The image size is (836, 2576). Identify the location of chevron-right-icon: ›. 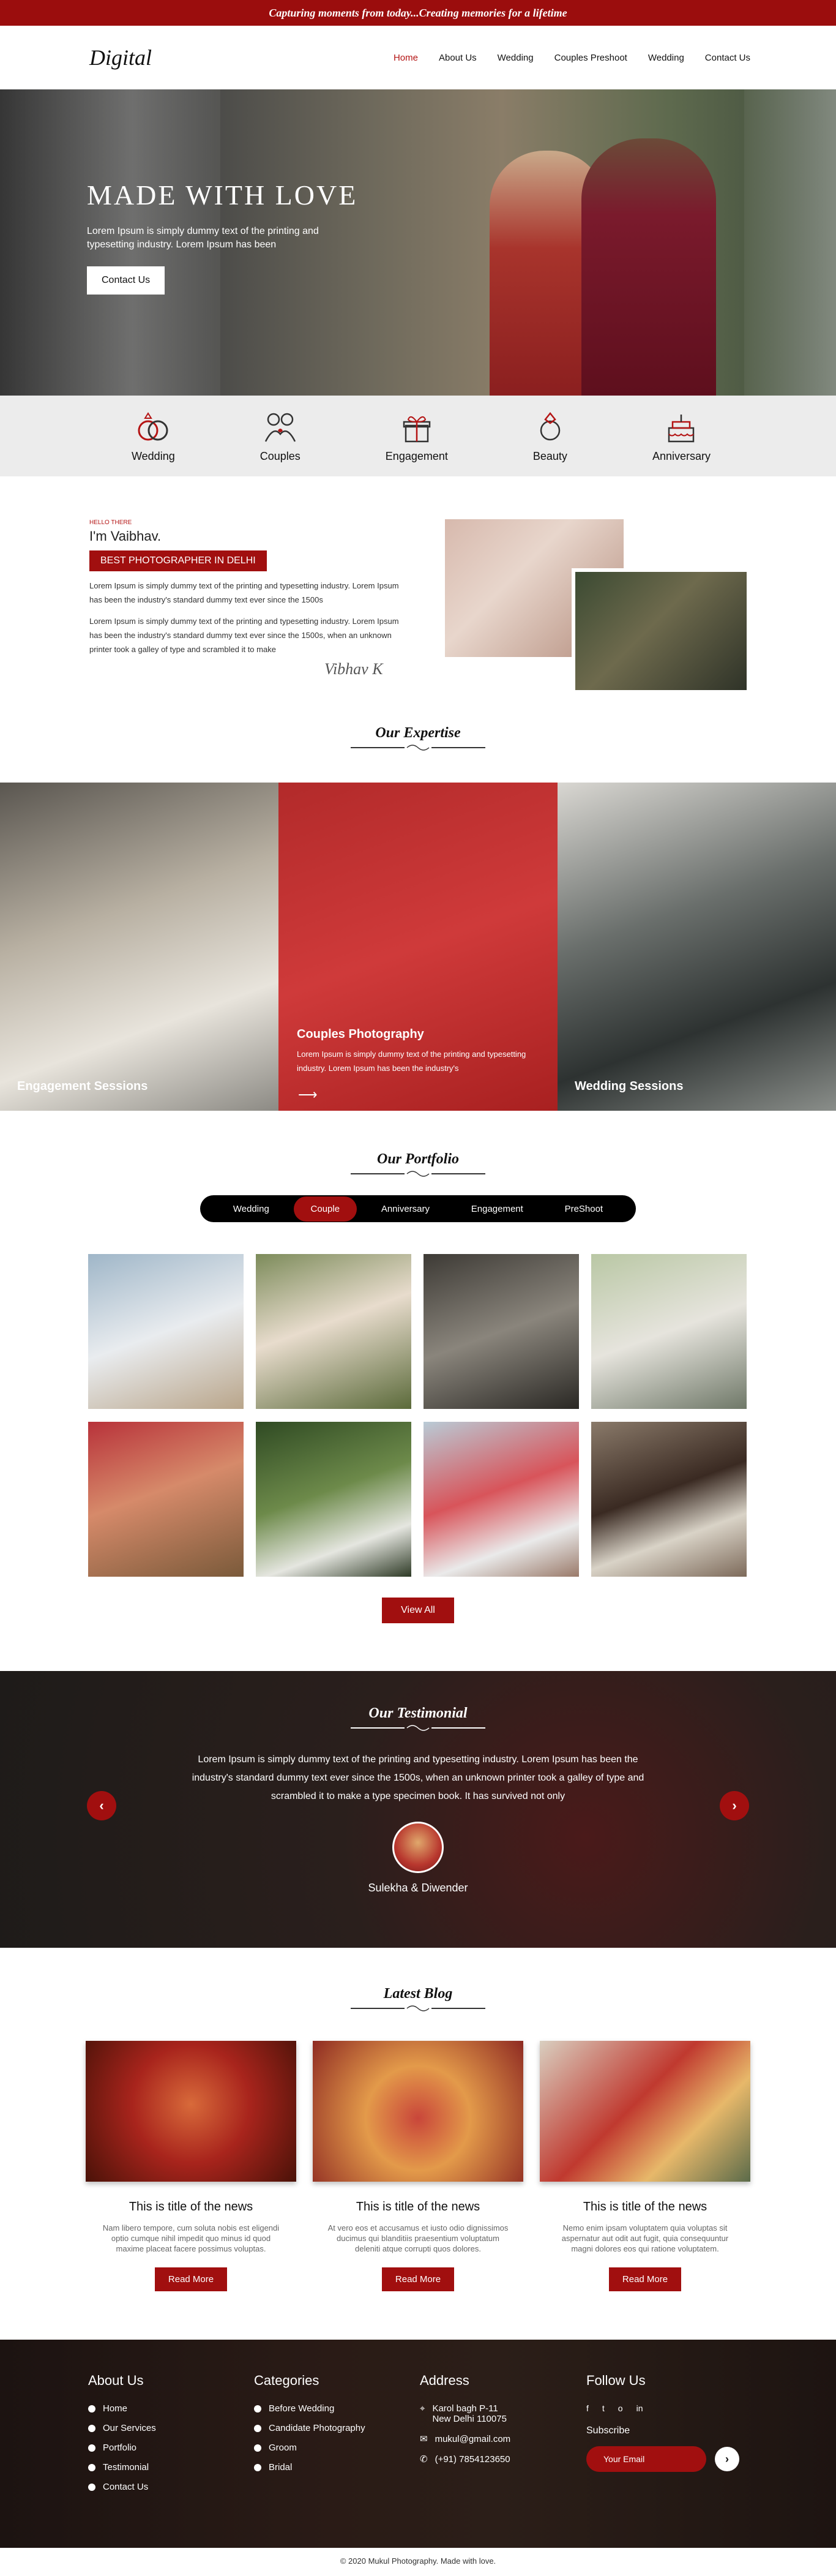
(734, 1805).